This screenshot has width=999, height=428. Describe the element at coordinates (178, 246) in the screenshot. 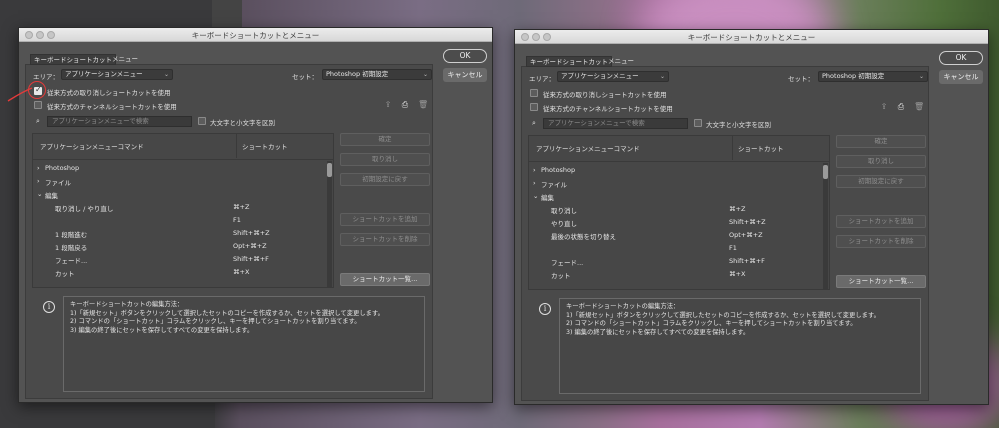

I see `table-row: 1 段階戻る Opt+⌘+Z` at that location.